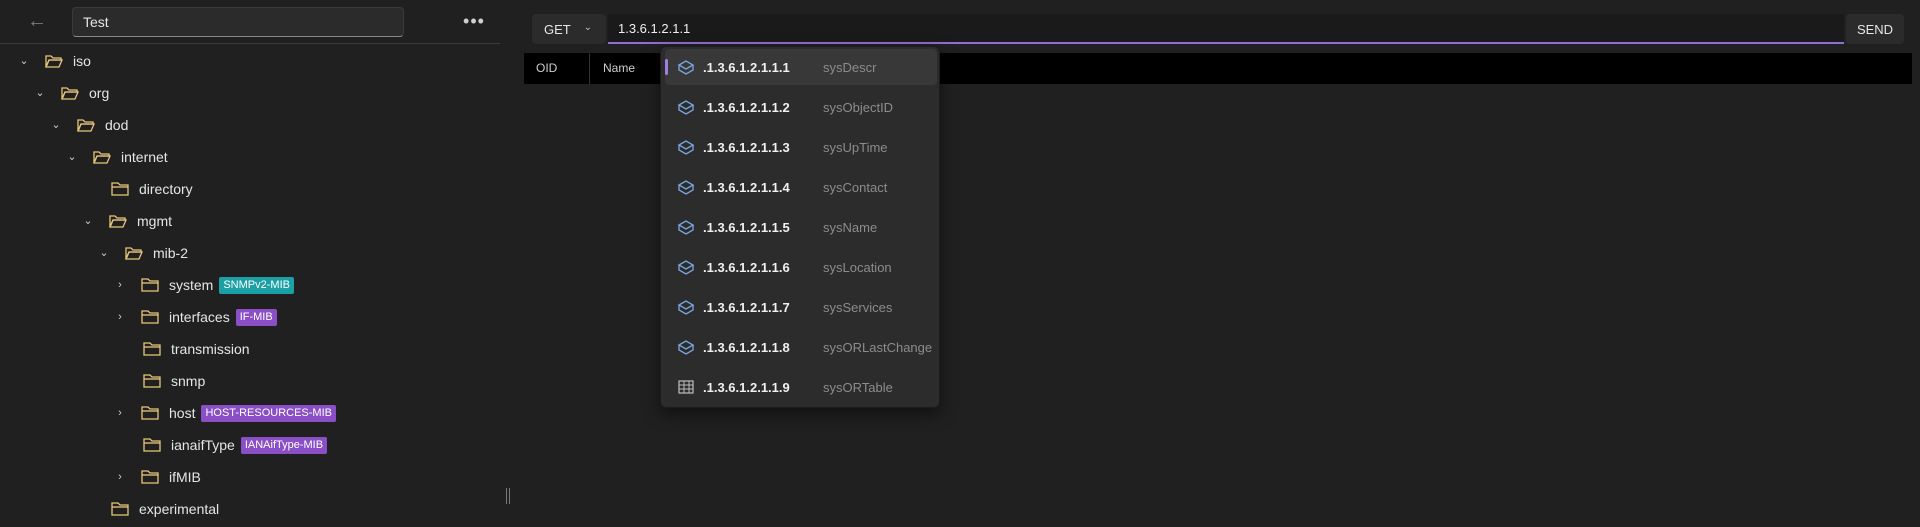 The image size is (1920, 527). What do you see at coordinates (801, 147) in the screenshot?
I see `autocomplete-item: .1.3.6.1.2.1.1.3 sysUpTime` at bounding box center [801, 147].